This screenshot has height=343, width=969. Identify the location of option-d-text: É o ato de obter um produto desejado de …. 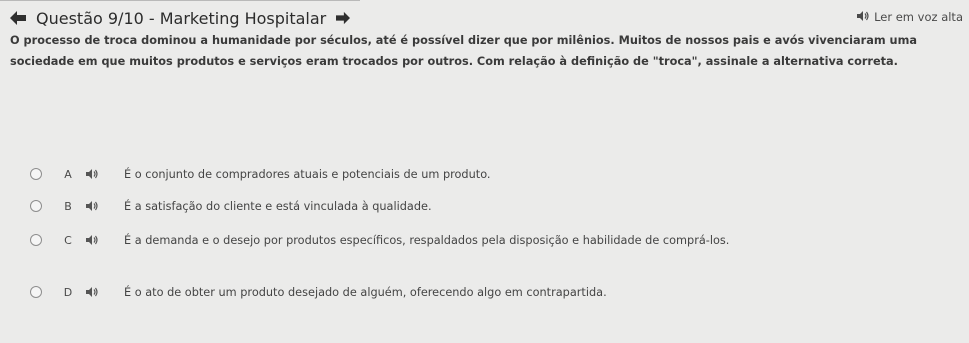
(365, 292).